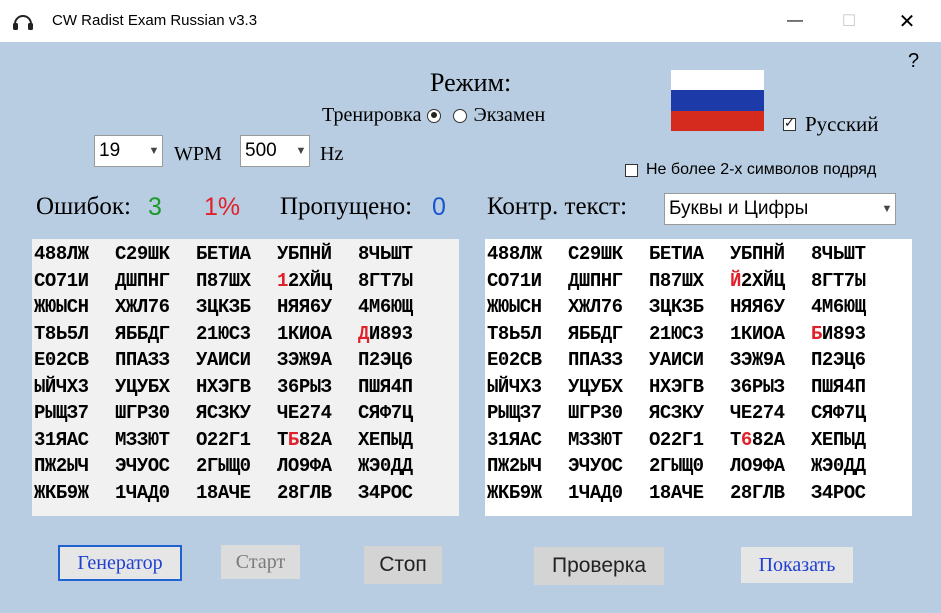 Image resolution: width=941 pixels, height=613 pixels. What do you see at coordinates (584, 333) in the screenshot?
I see `code-char: Б` at bounding box center [584, 333].